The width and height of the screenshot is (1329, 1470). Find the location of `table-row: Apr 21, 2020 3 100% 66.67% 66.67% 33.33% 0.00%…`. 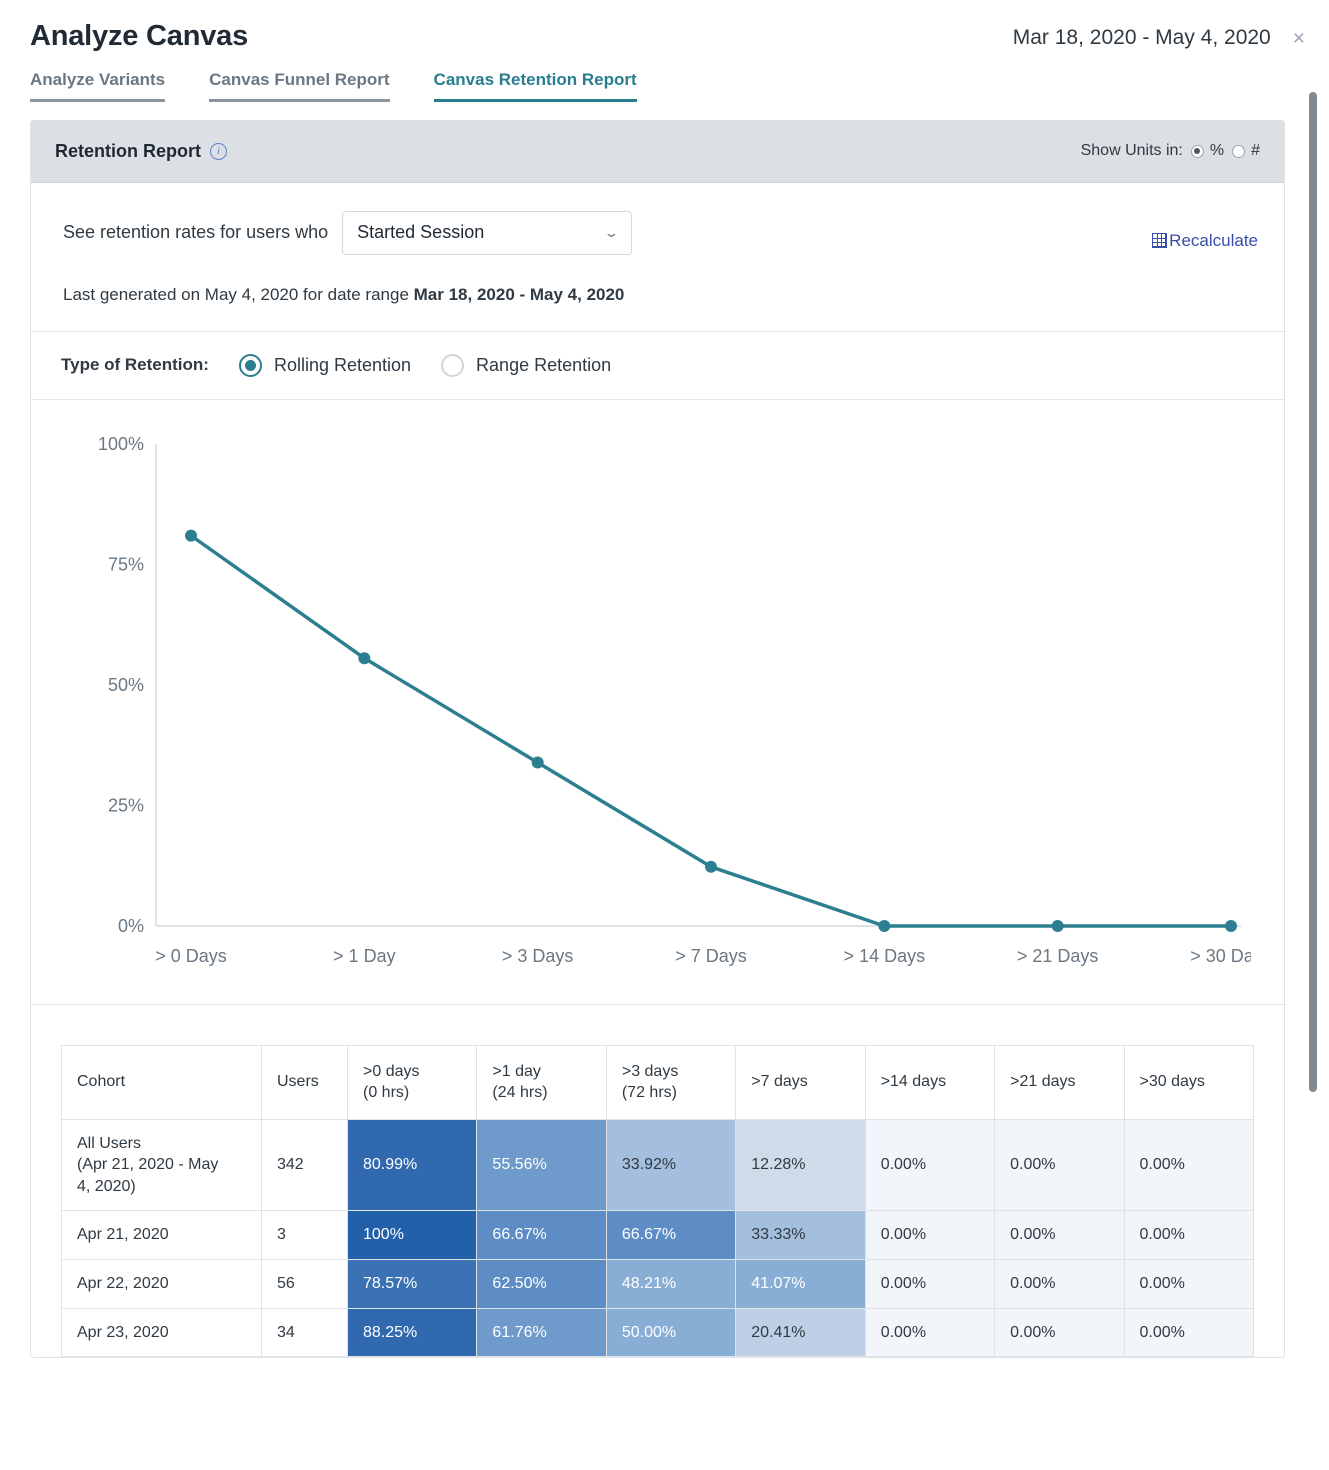

table-row: Apr 21, 2020 3 100% 66.67% 66.67% 33.33% 0.00%… is located at coordinates (658, 1235).